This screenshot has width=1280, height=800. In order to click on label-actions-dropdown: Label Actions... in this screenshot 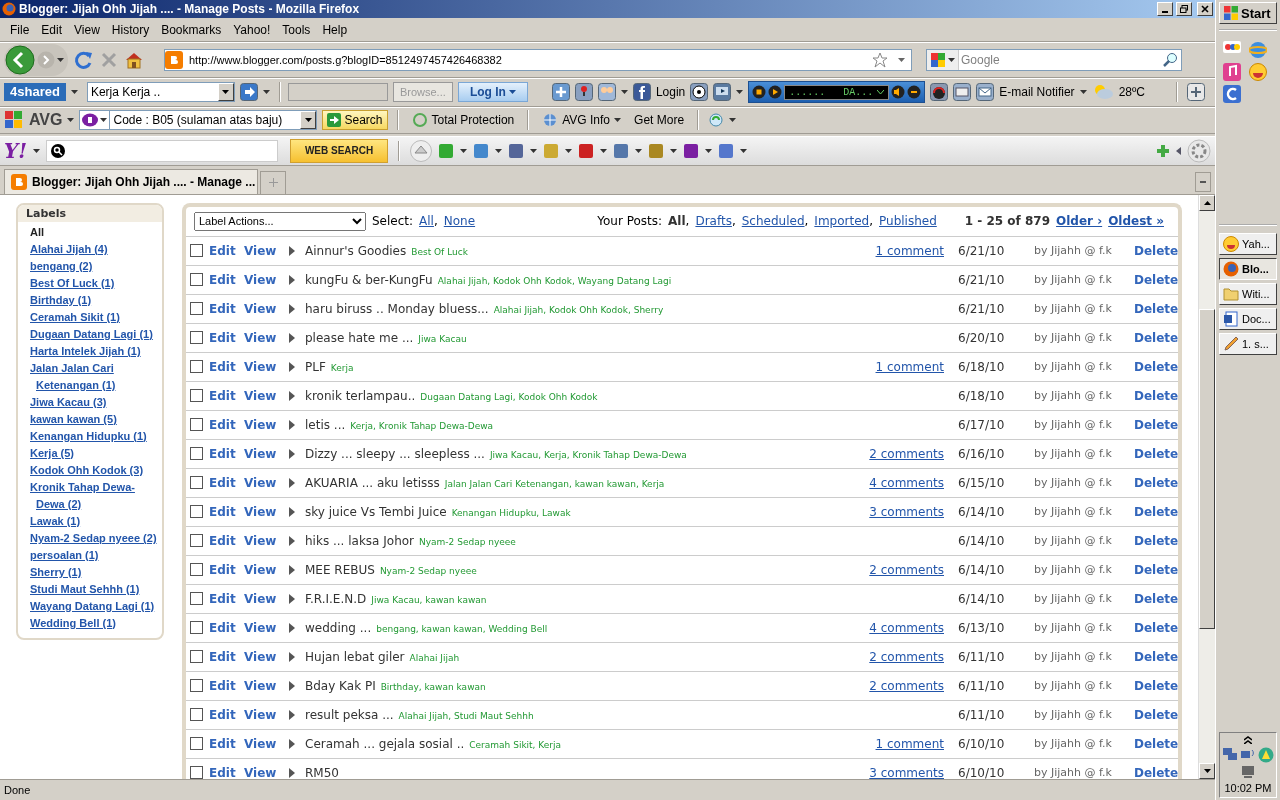, I will do `click(280, 221)`.